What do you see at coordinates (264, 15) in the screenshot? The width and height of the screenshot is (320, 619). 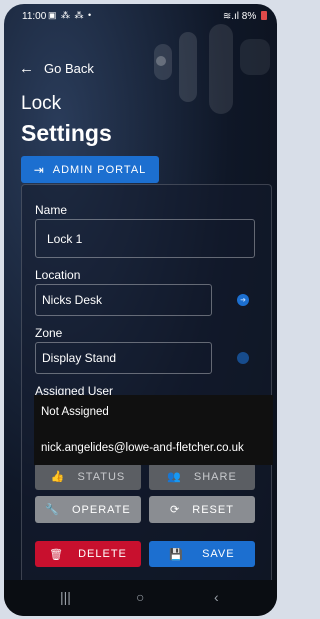 I see `battery-icon` at bounding box center [264, 15].